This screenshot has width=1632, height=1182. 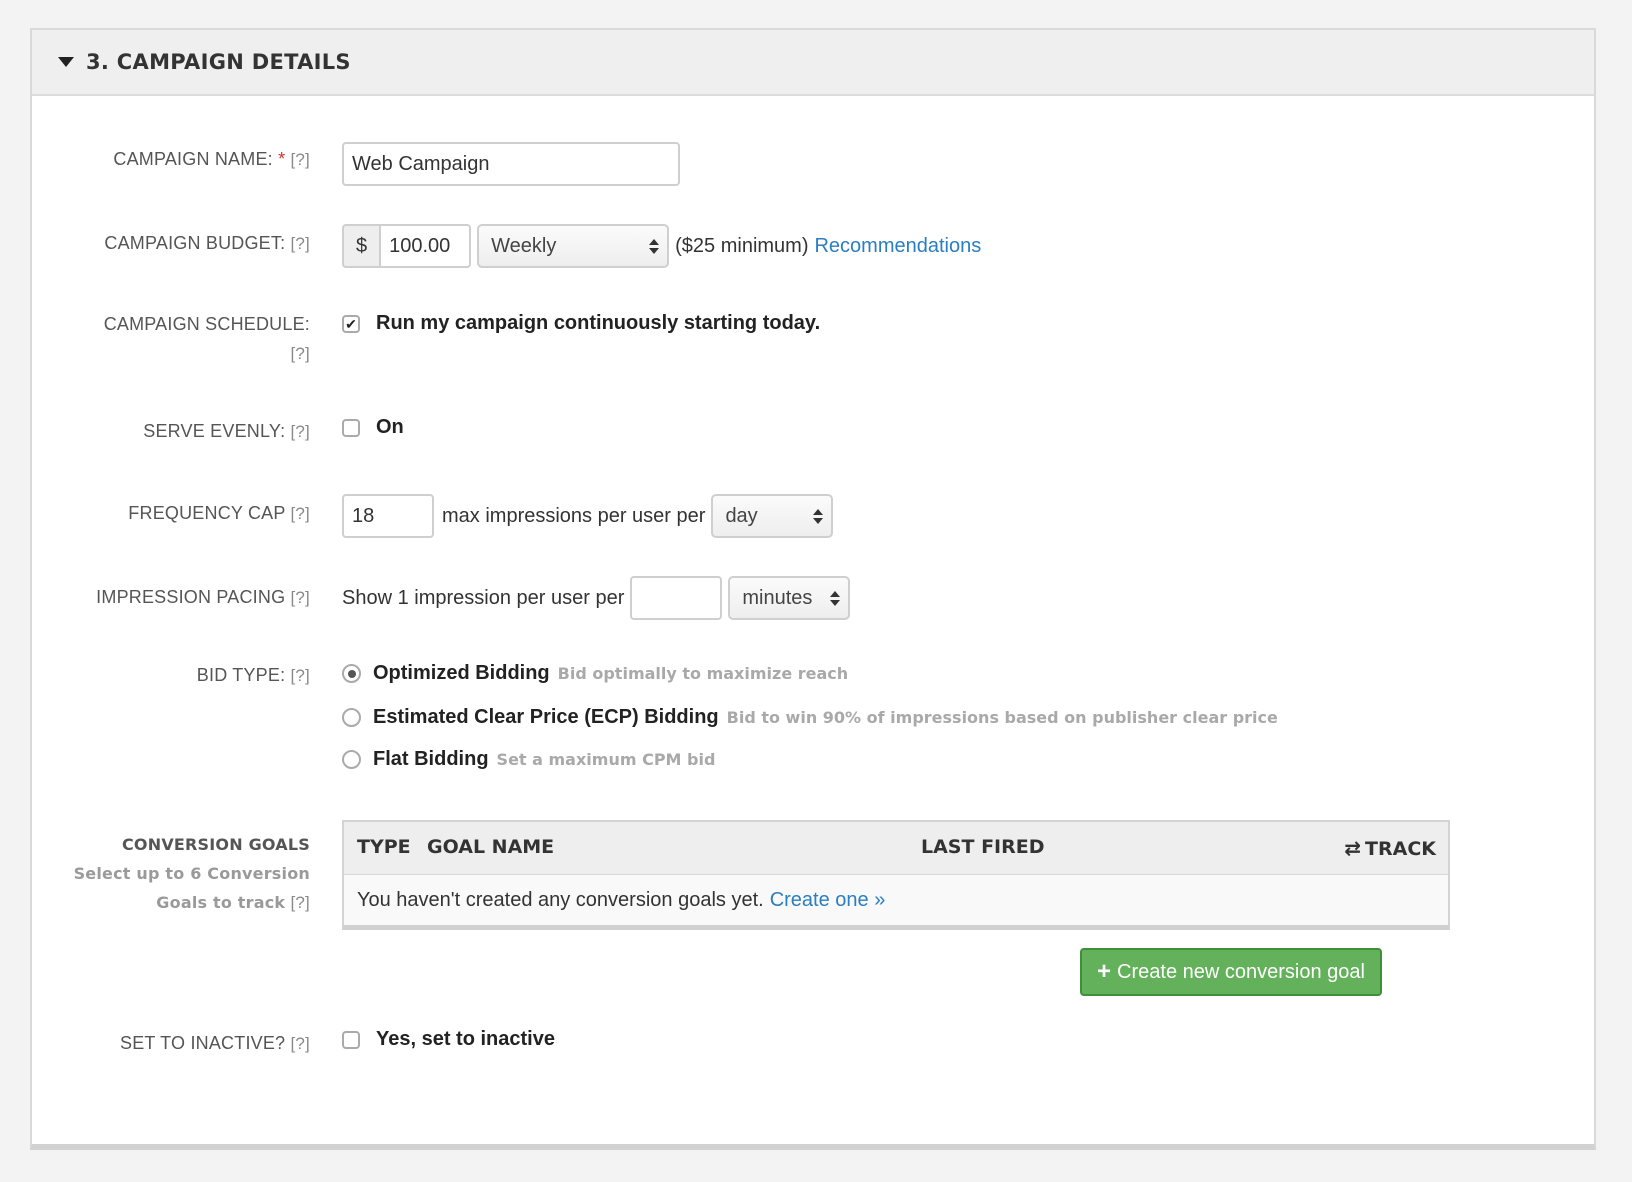 What do you see at coordinates (676, 598) in the screenshot?
I see `impression-pacing-input` at bounding box center [676, 598].